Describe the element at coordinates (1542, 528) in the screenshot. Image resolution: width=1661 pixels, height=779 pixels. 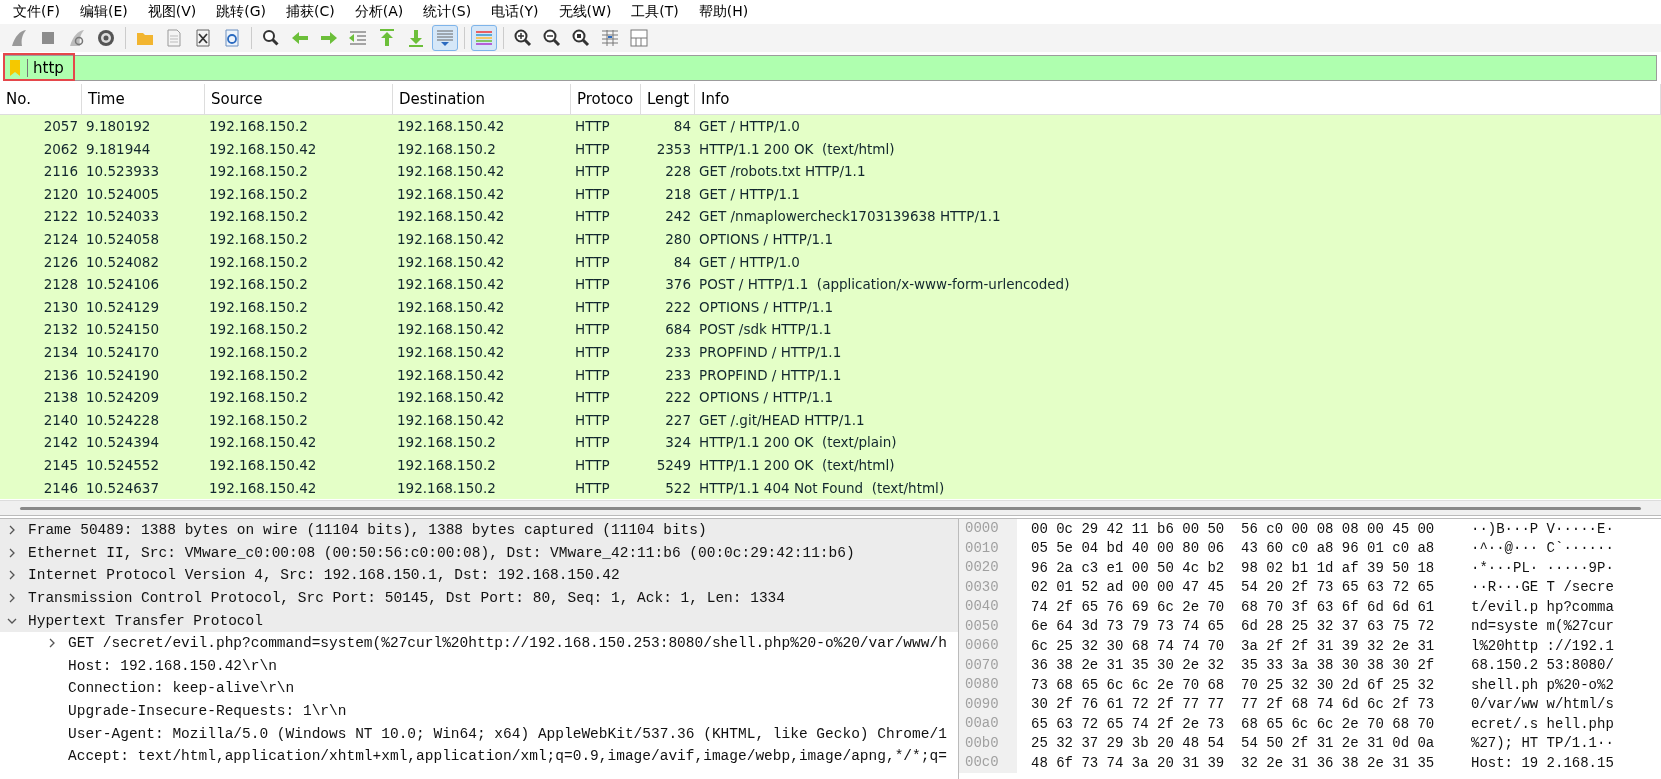
I see `ascii-bytes: ··)B···P V·····E·` at that location.